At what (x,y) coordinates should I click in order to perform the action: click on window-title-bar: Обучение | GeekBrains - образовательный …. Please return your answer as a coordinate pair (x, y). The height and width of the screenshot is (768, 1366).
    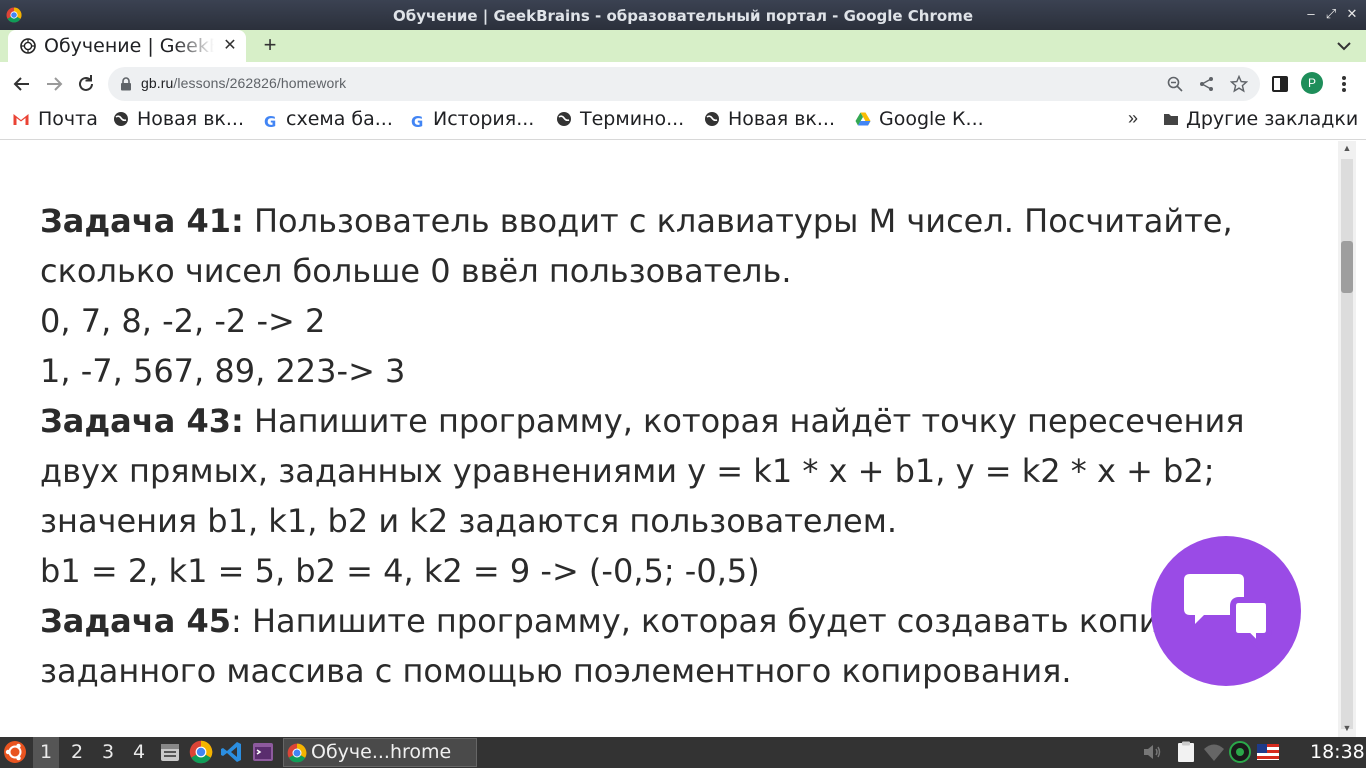
    Looking at the image, I should click on (683, 15).